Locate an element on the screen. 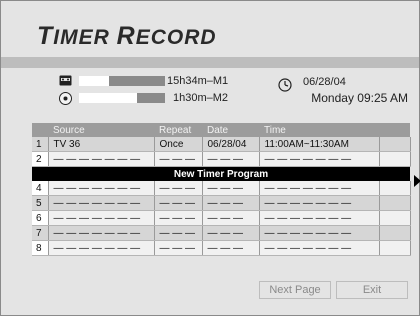 The width and height of the screenshot is (420, 316). row-time: 11:00AM~11:30AM is located at coordinates (319, 144).